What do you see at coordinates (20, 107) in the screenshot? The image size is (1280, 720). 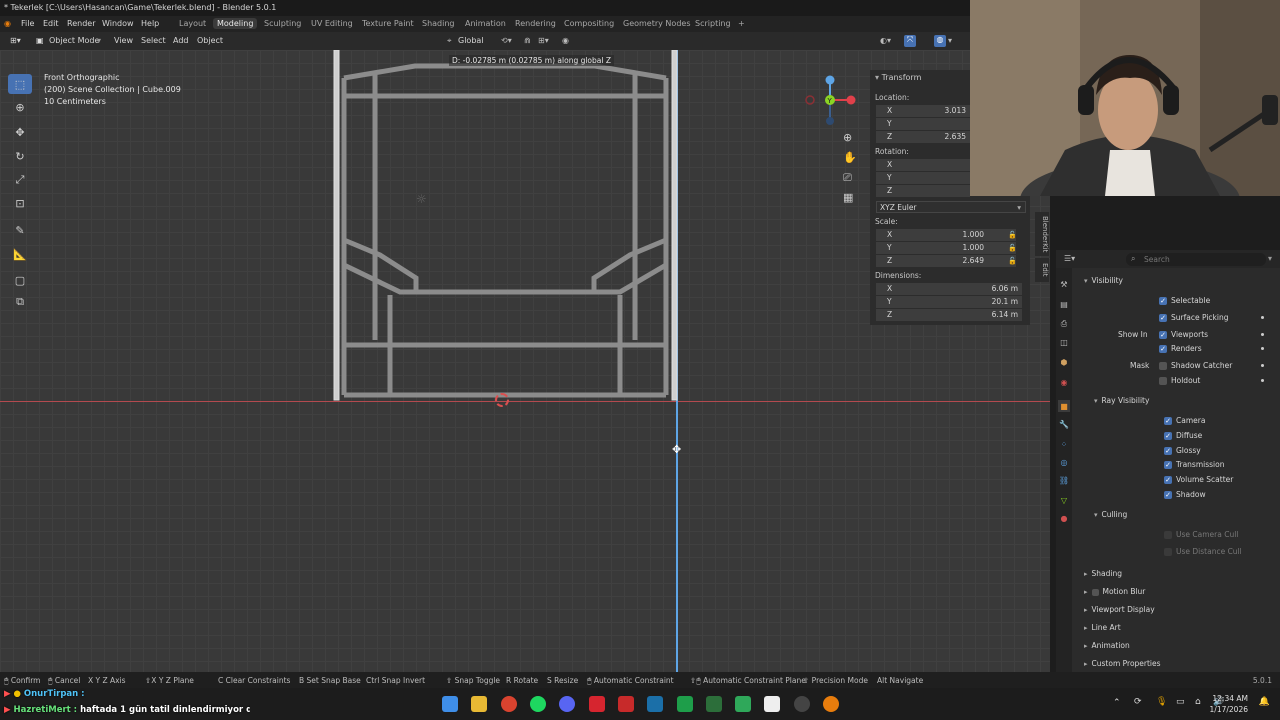 I see `cursor-tool-icon: ⊕` at bounding box center [20, 107].